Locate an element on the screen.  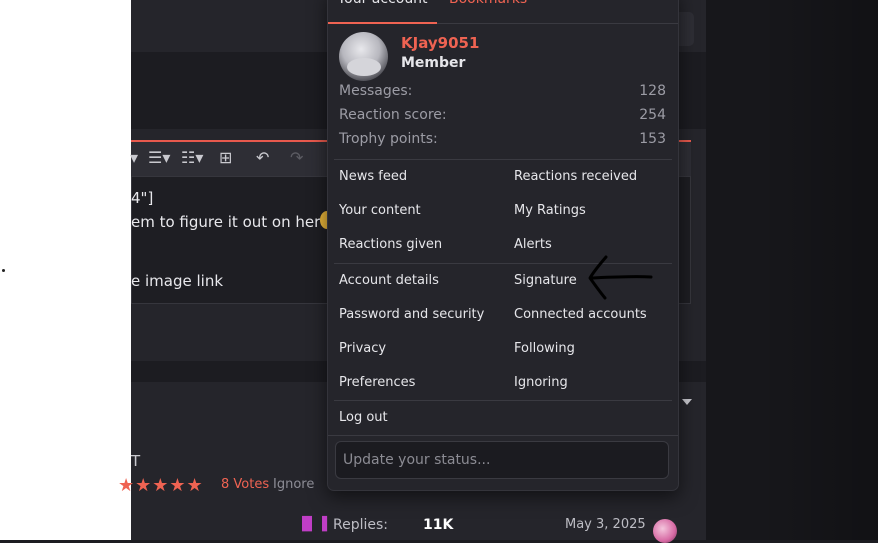
logout-link: Log out is located at coordinates (363, 417).